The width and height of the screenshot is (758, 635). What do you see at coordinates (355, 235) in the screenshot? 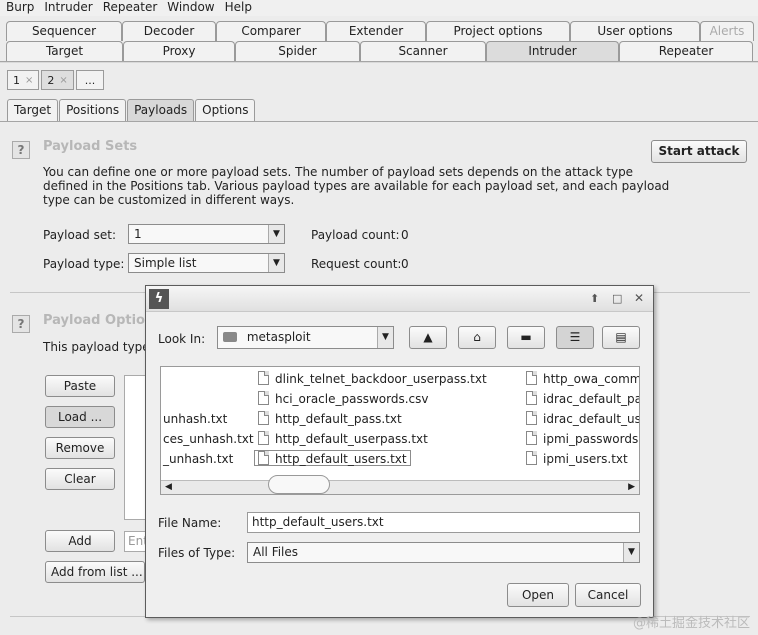
I see `payload-count-label: Payload count:` at bounding box center [355, 235].